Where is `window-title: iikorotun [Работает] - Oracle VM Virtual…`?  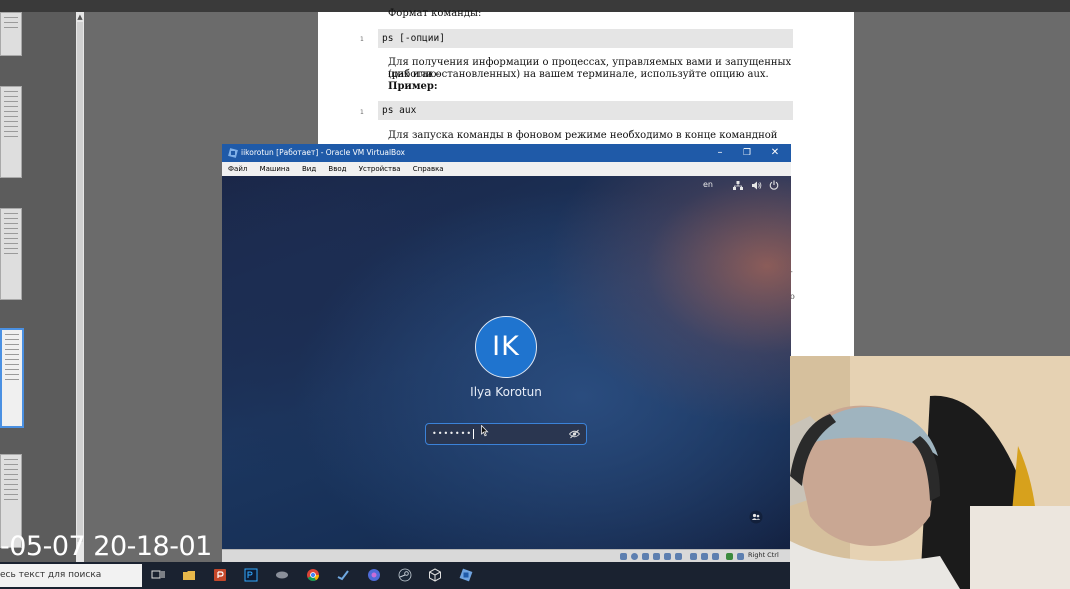 window-title: iikorotun [Работает] - Oracle VM Virtual… is located at coordinates (323, 152).